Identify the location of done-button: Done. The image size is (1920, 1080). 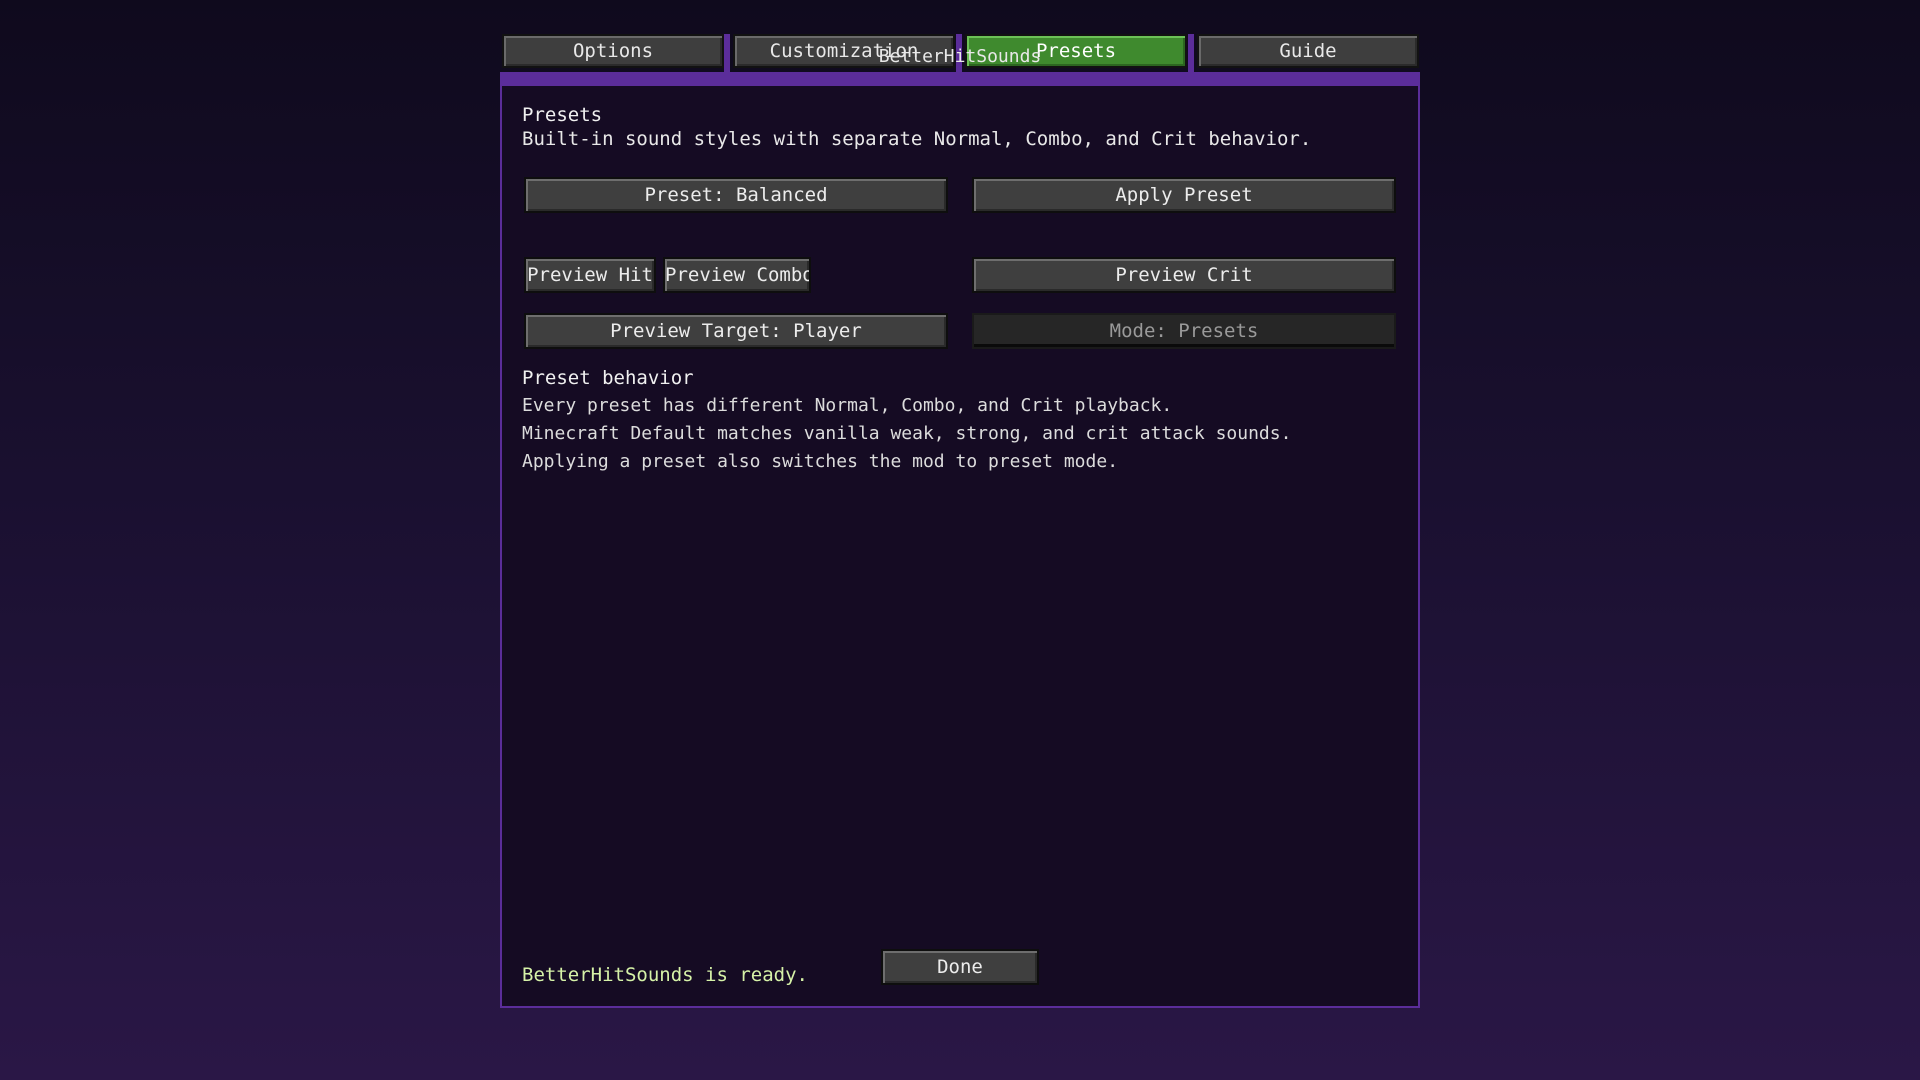
(960, 967).